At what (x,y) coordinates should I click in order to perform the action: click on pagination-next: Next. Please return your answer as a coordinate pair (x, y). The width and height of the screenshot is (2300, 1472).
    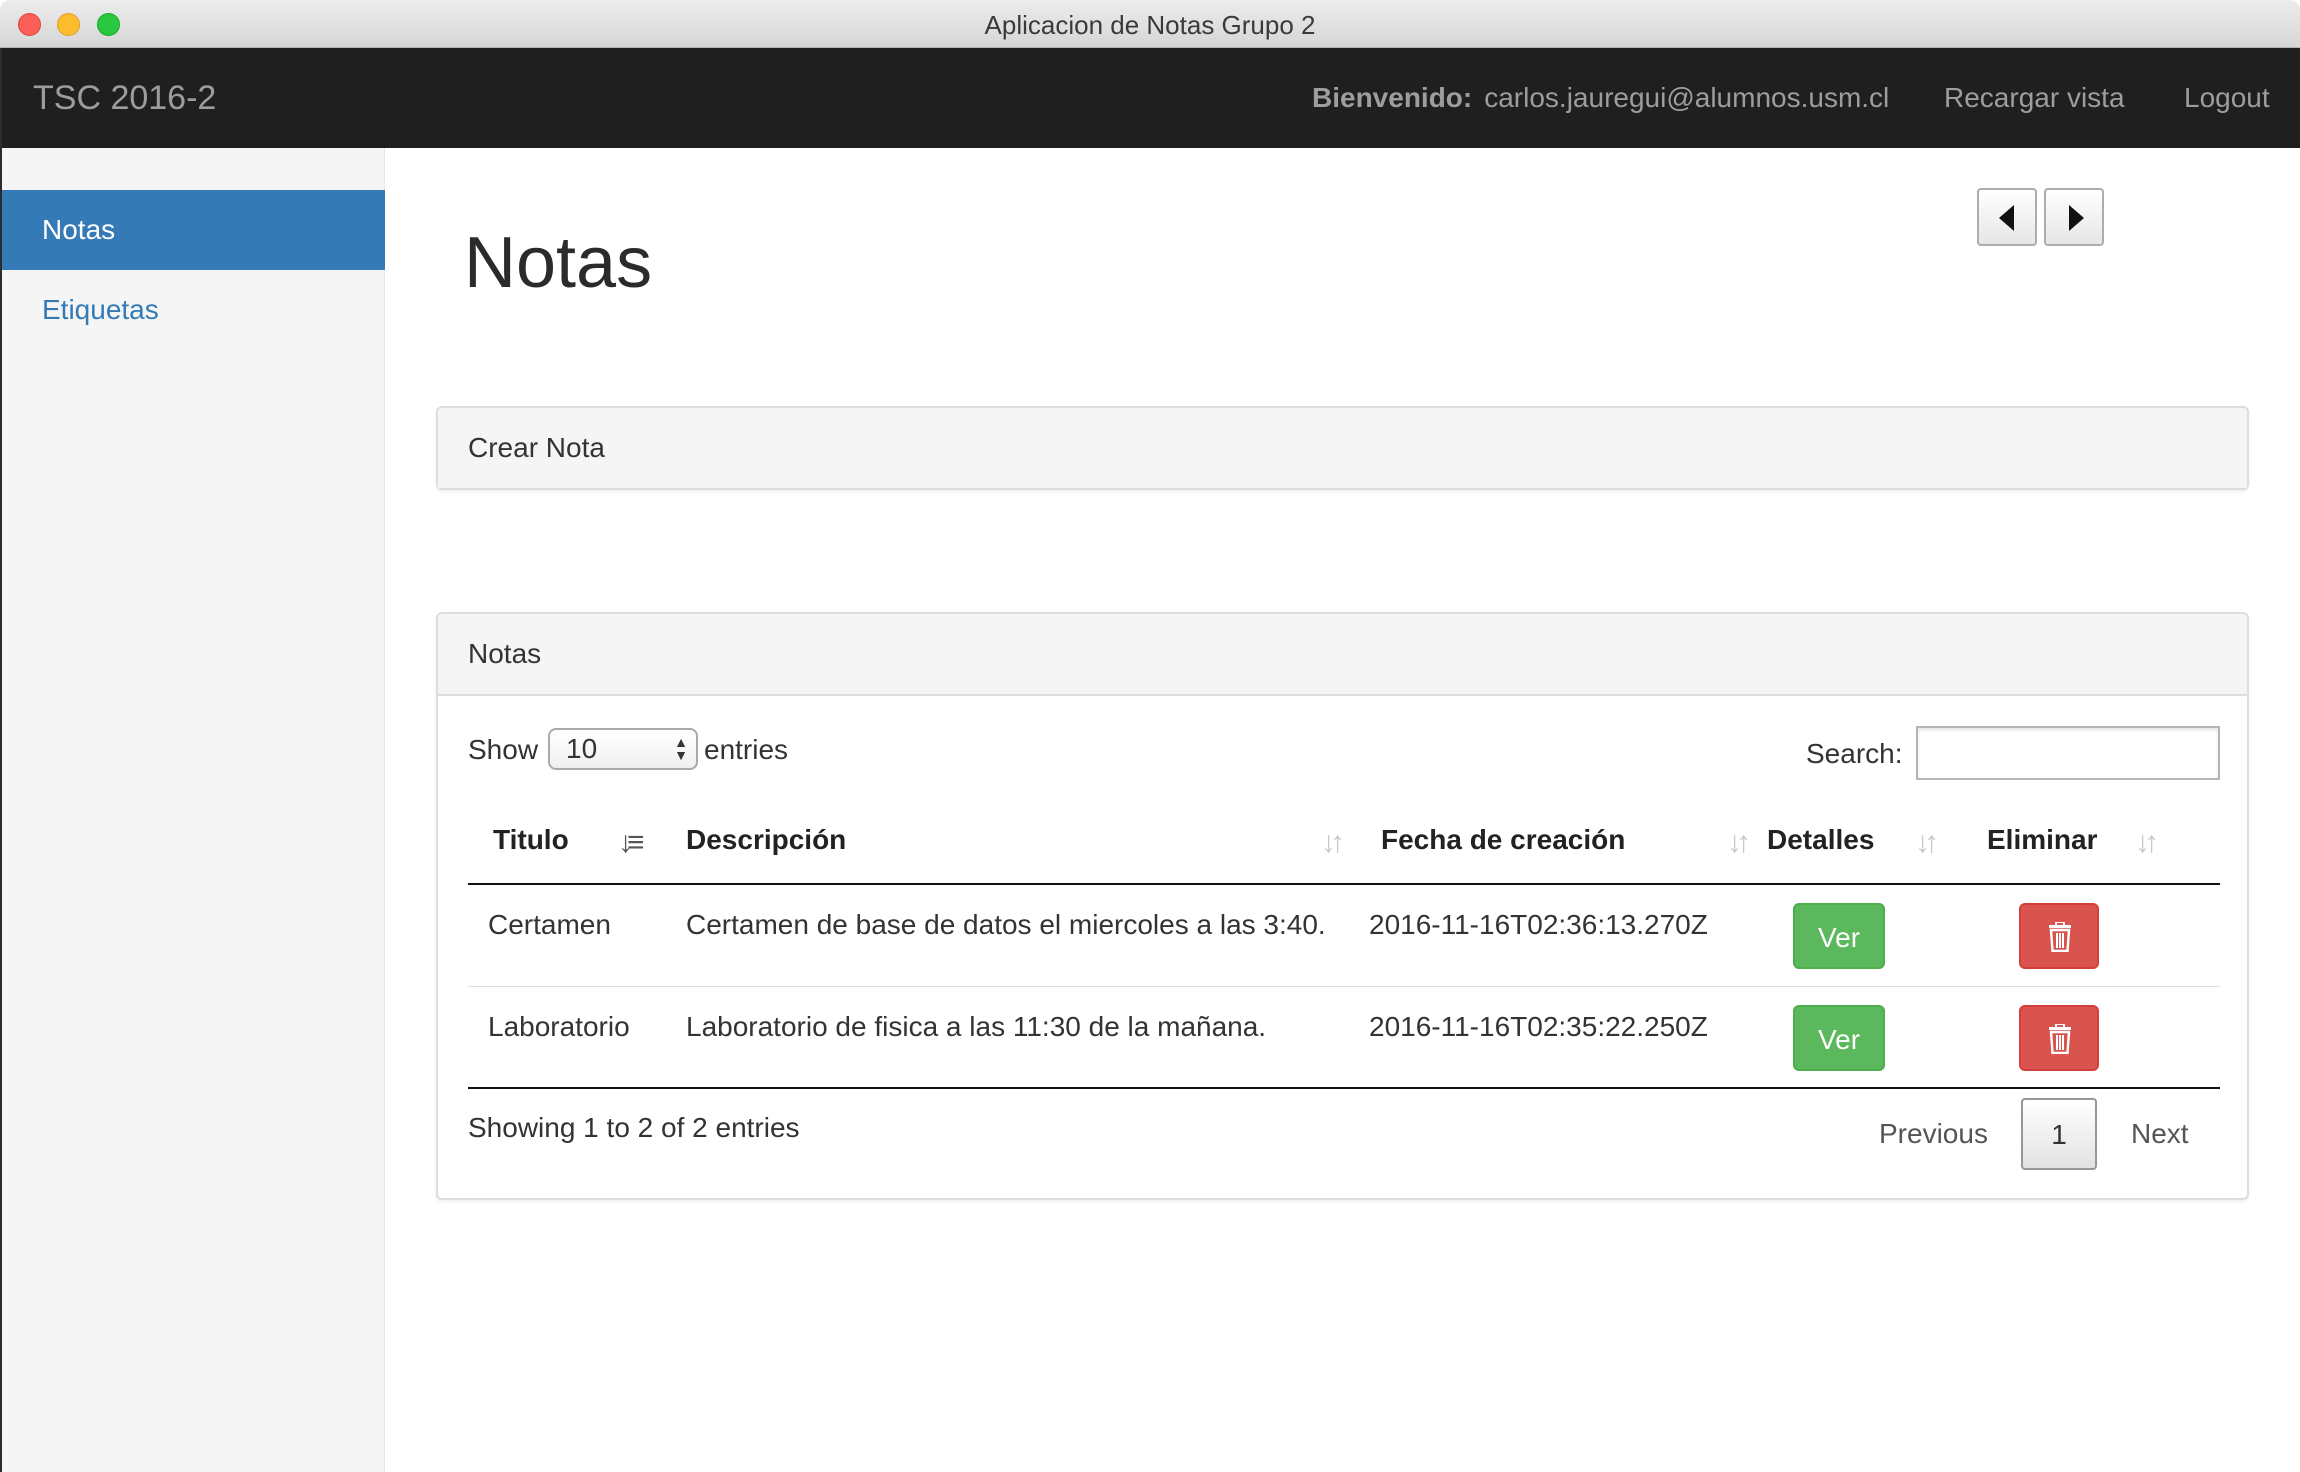
    Looking at the image, I should click on (2160, 1134).